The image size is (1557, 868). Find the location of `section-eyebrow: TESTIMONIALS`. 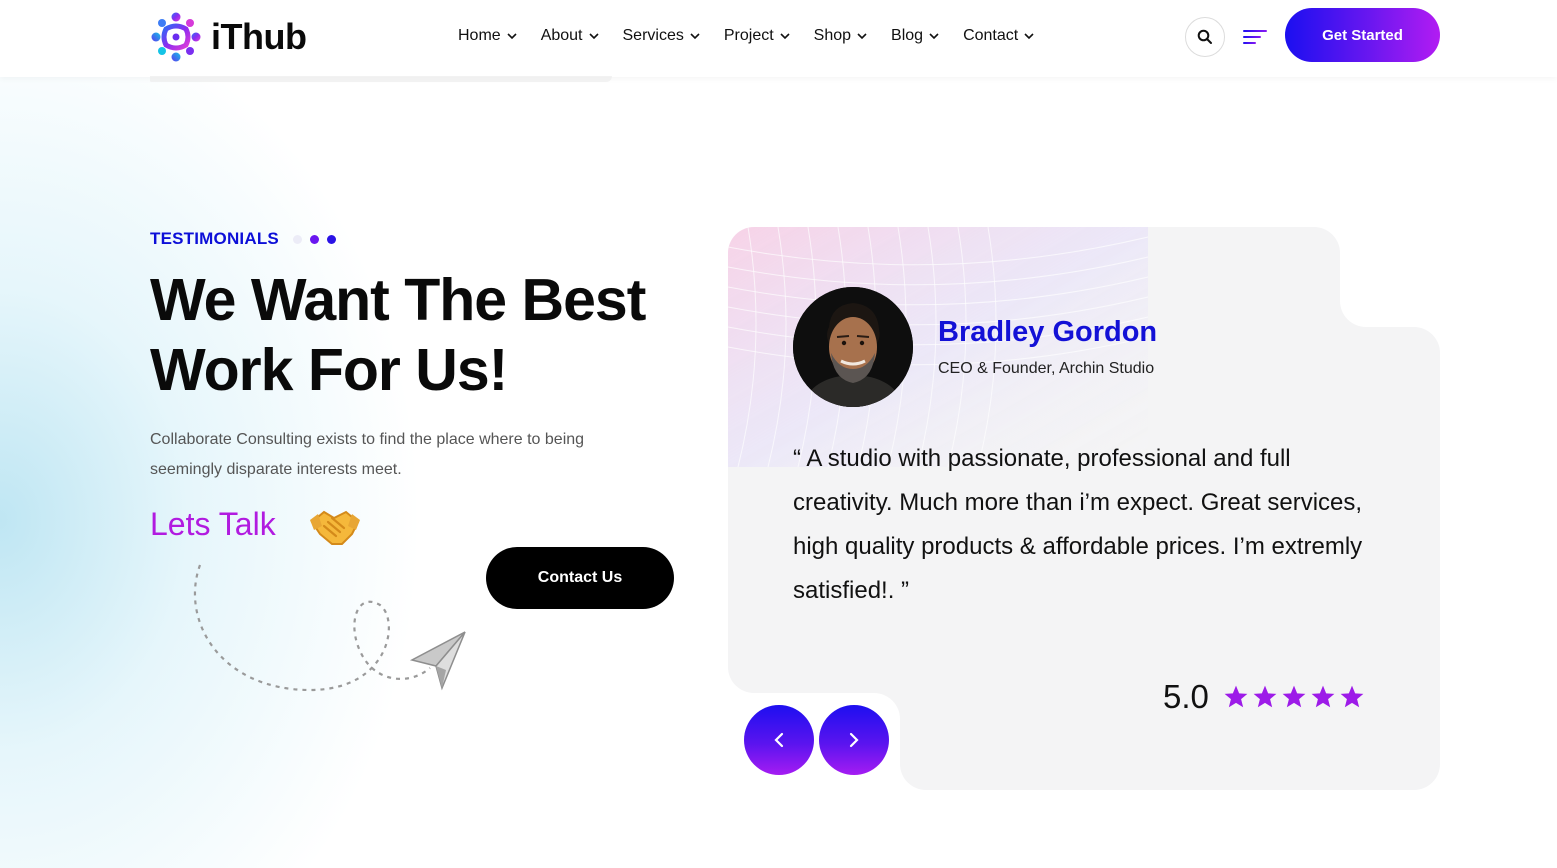

section-eyebrow: TESTIMONIALS is located at coordinates (243, 239).